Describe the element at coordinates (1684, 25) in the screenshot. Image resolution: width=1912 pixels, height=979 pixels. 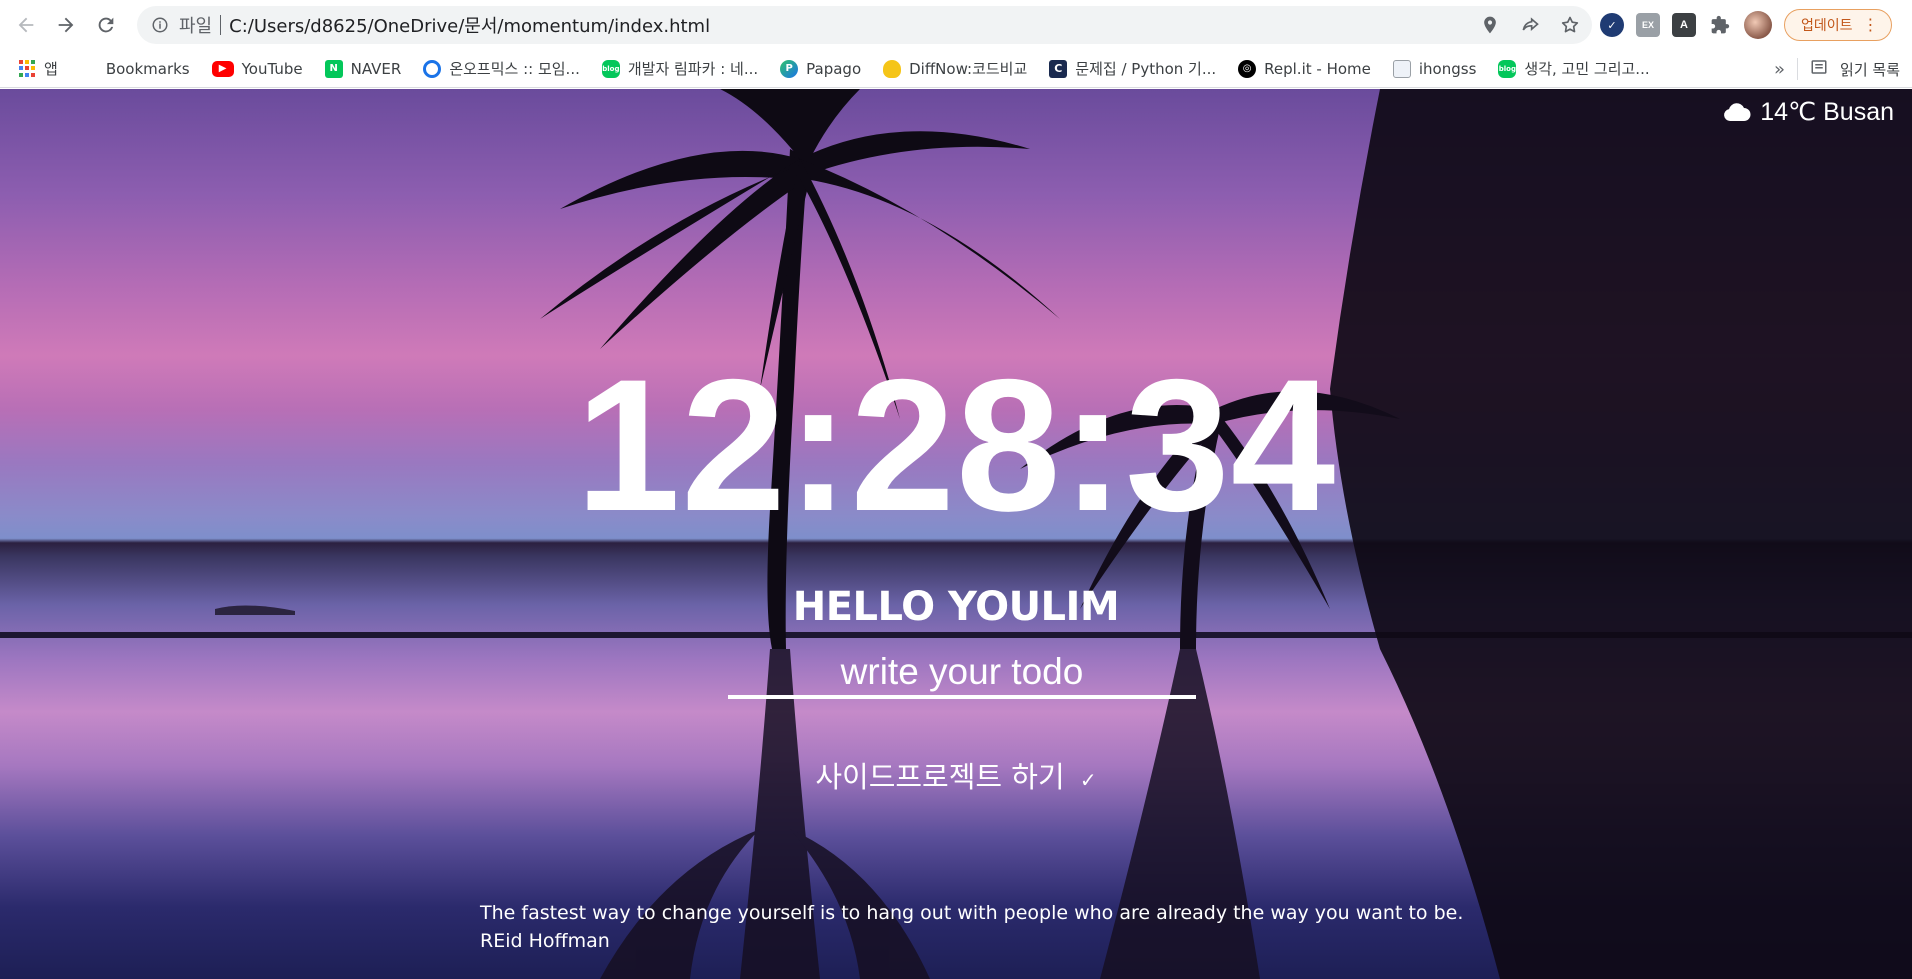
I see `a-extension-icon: A` at that location.